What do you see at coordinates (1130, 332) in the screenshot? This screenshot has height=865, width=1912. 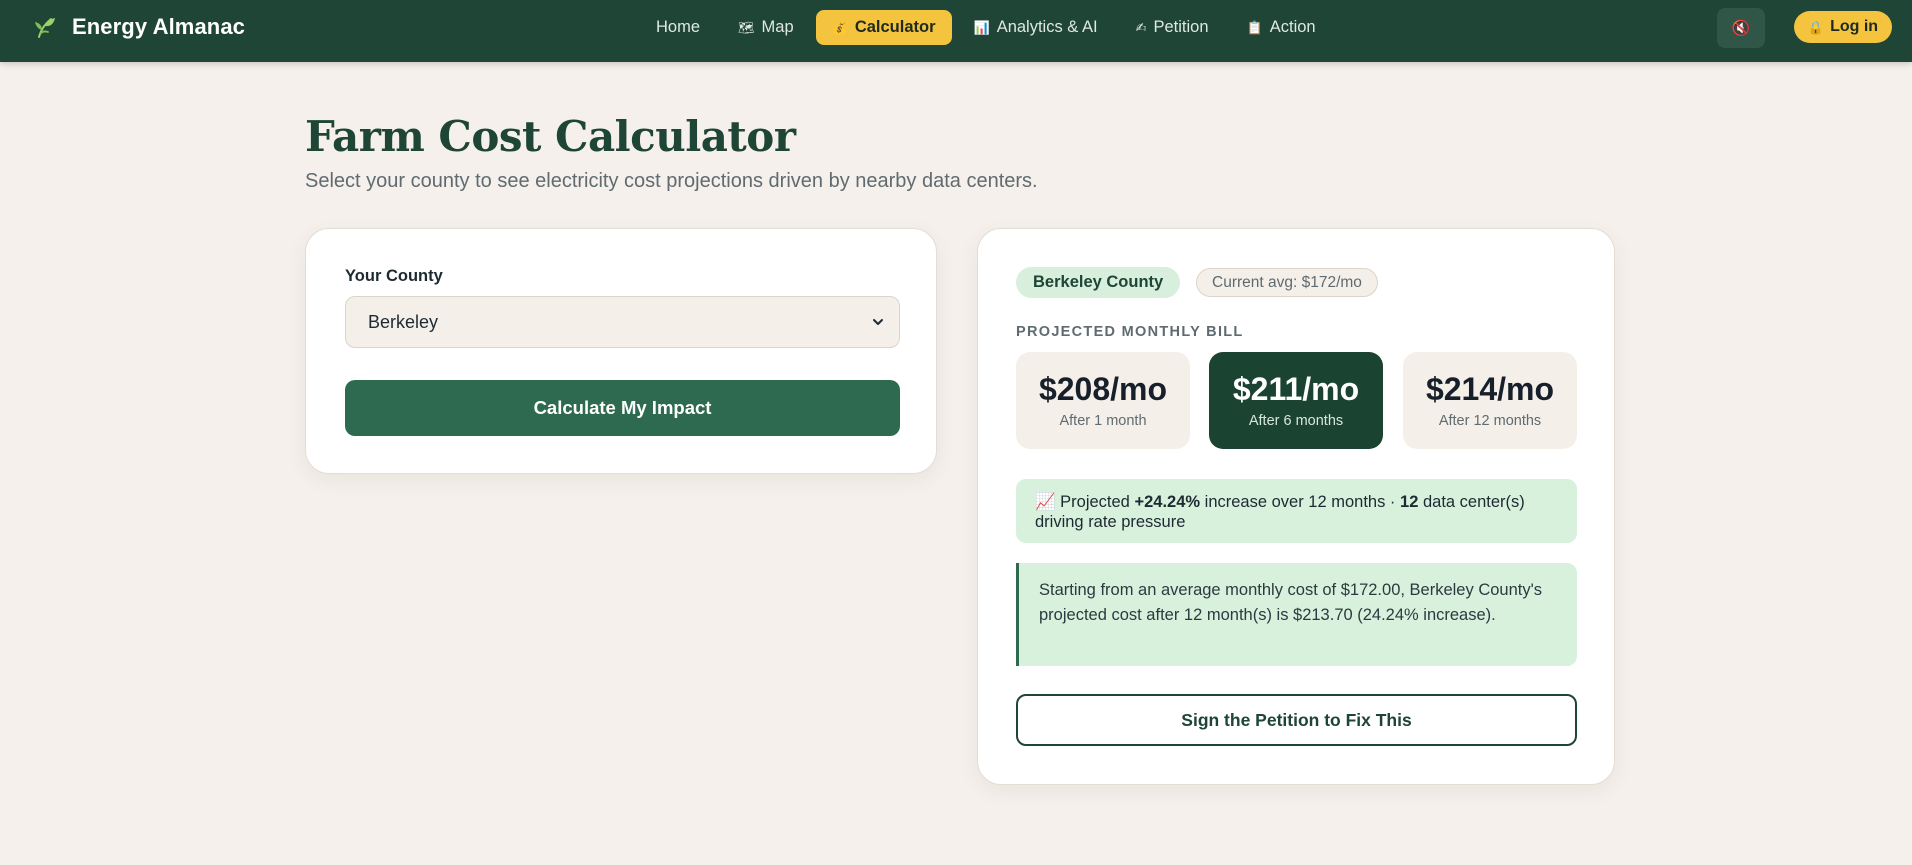 I see `projected-bill-heading: PROJECTED MONTHLY BILL` at bounding box center [1130, 332].